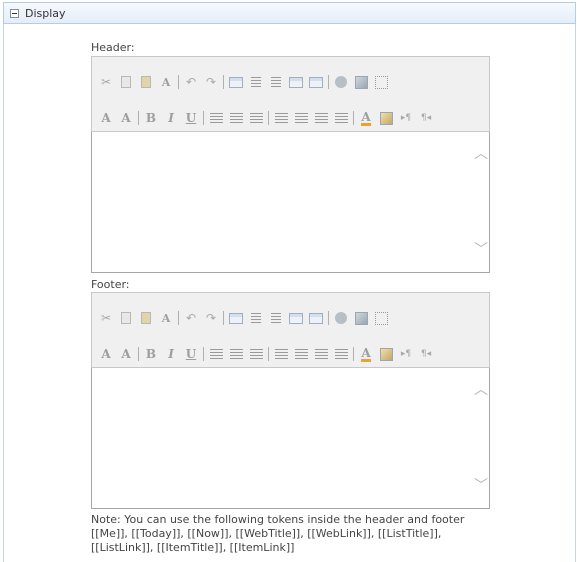 This screenshot has width=577, height=562. Describe the element at coordinates (480, 202) in the screenshot. I see `header-scrollbar: ︿ ﹀` at that location.